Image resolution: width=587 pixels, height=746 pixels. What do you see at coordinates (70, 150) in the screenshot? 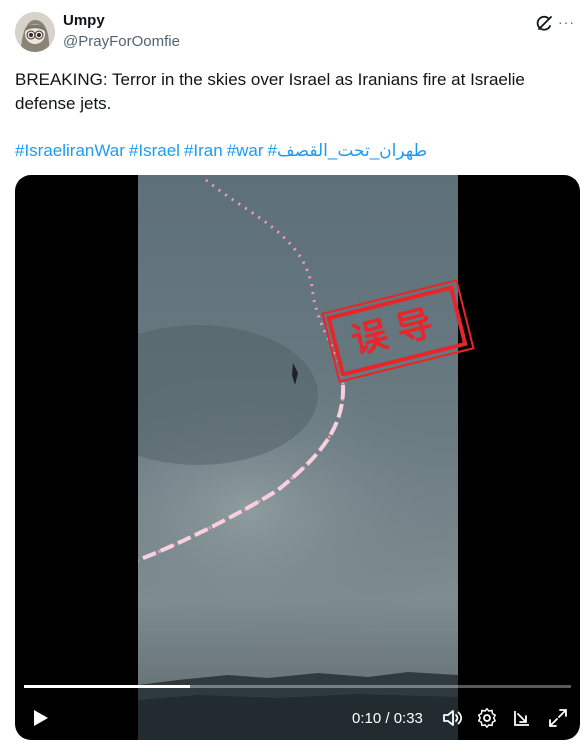
I see `hashtag-link: #IsraeliranWar` at bounding box center [70, 150].